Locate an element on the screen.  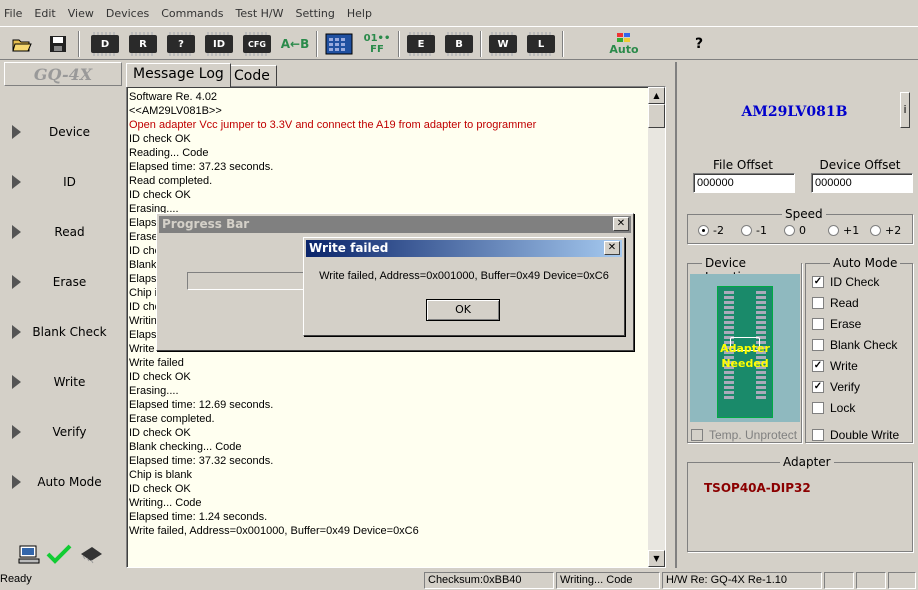
scroll-up-icon: ▲ is located at coordinates (656, 95).